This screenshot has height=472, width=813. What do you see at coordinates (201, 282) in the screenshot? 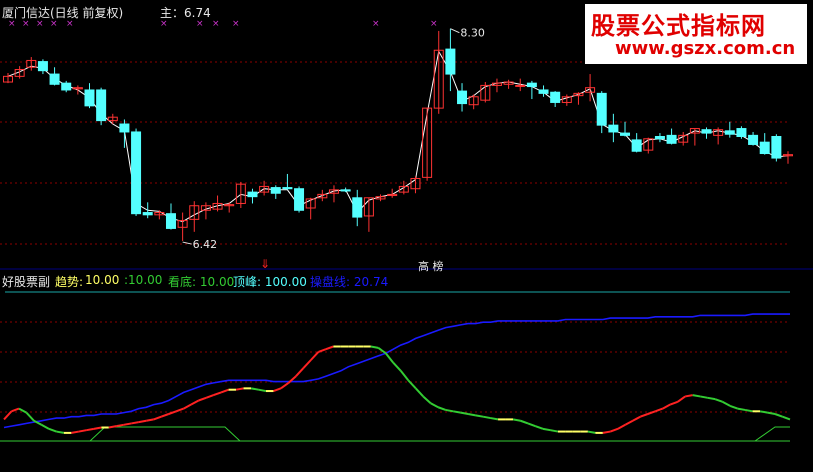
I see `look-bottom-value: 看底: 10.00` at bounding box center [201, 282].